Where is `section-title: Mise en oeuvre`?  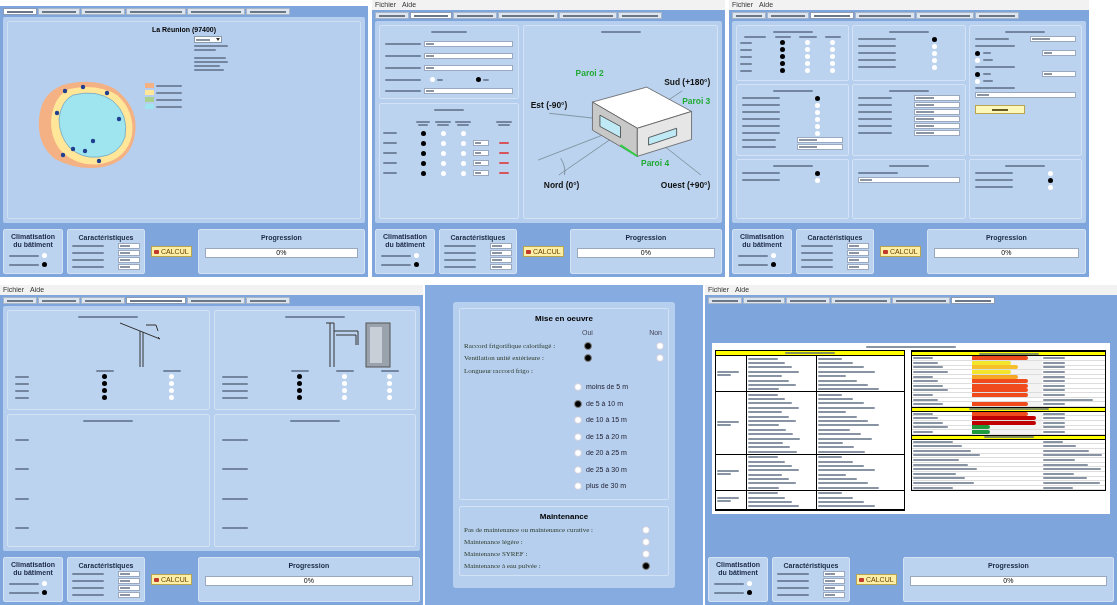 section-title: Mise en oeuvre is located at coordinates (564, 319).